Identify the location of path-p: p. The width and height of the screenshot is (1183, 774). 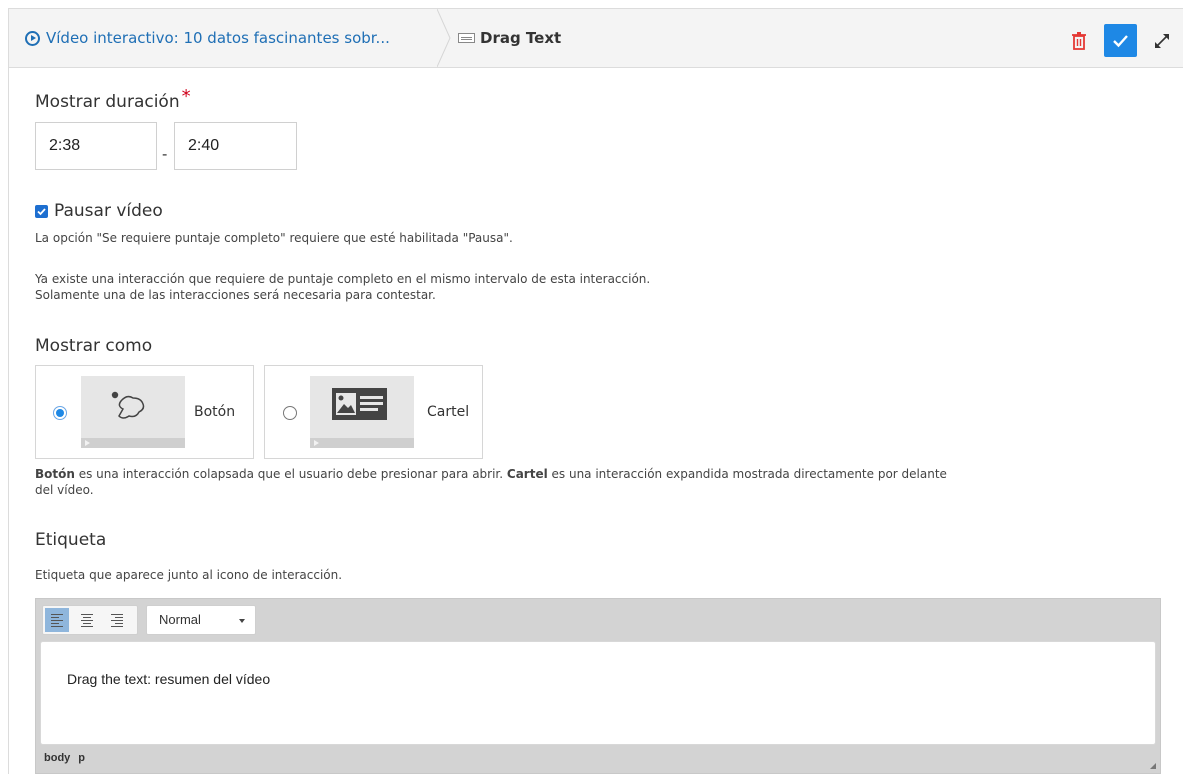
(81, 758).